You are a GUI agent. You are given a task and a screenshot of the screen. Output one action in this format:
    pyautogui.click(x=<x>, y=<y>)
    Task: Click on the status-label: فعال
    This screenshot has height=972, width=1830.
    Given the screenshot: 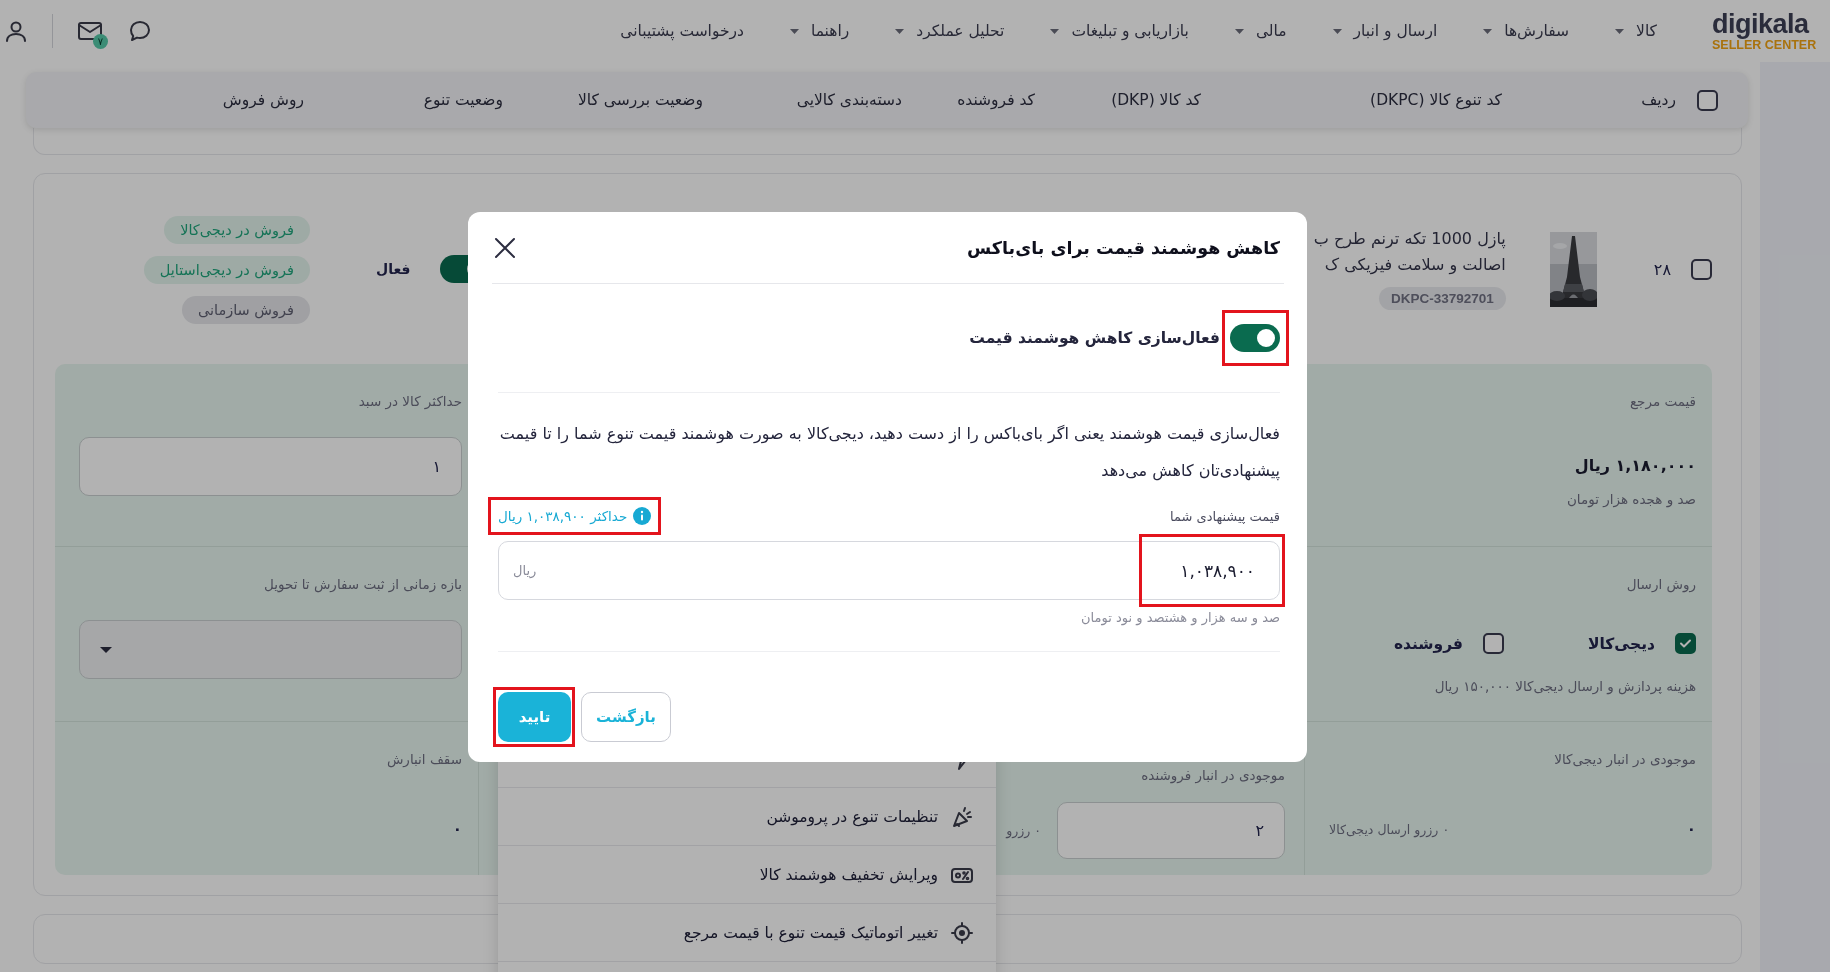 What is the action you would take?
    pyautogui.click(x=393, y=269)
    